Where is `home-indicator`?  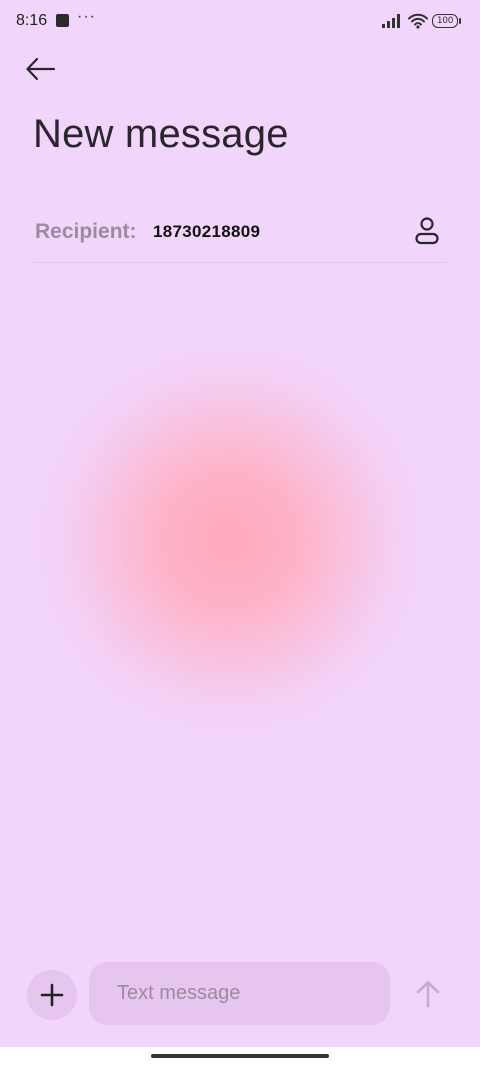
home-indicator is located at coordinates (240, 1056).